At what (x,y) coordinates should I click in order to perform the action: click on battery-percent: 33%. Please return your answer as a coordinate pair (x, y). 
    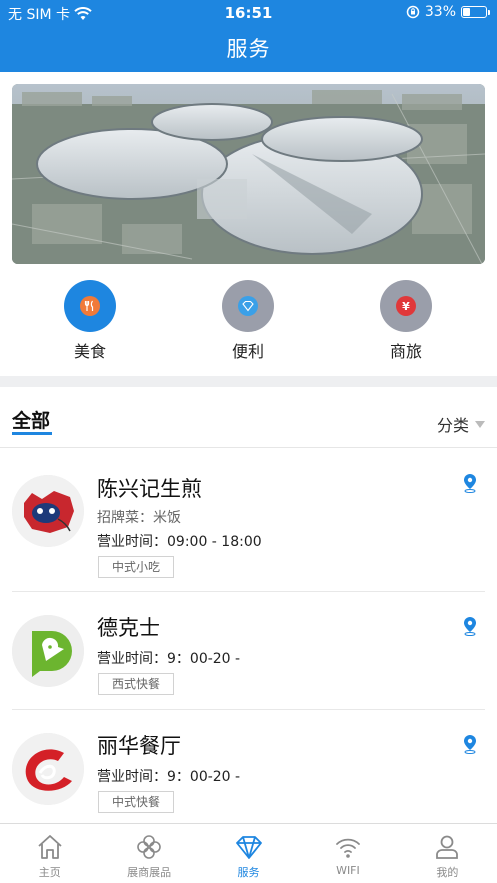
    Looking at the image, I should click on (440, 12).